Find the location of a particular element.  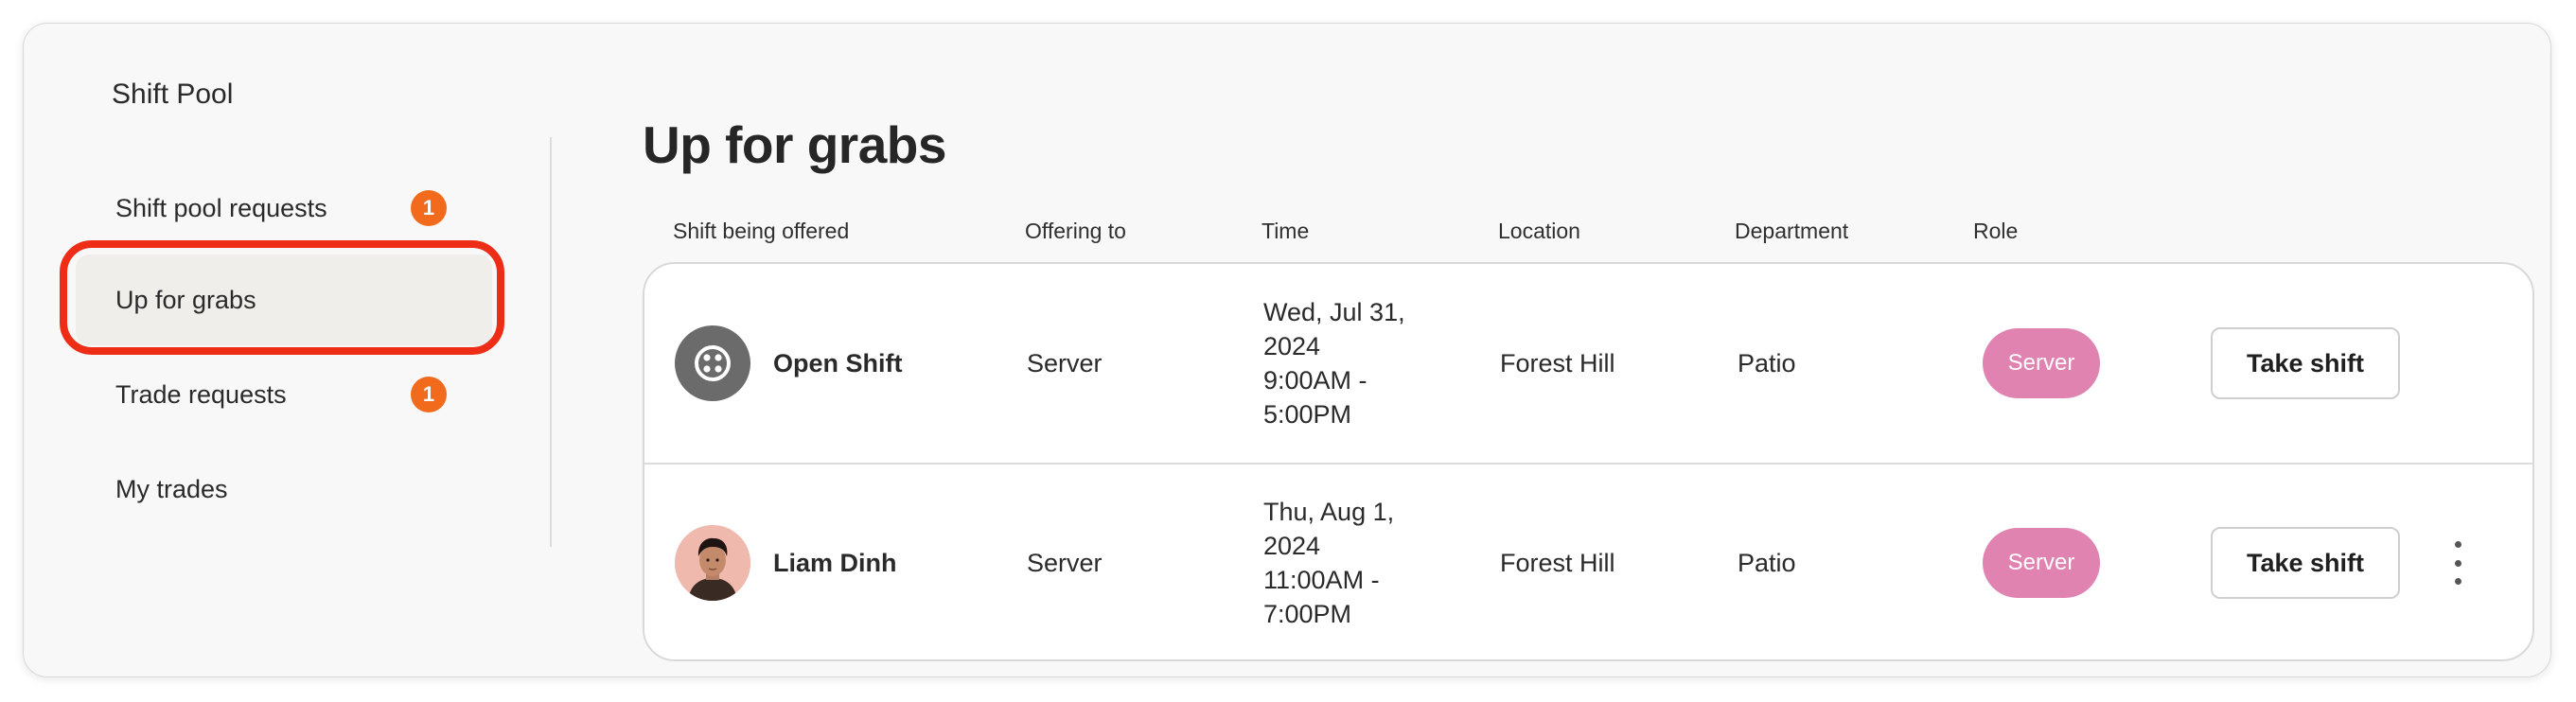

sidebar-item-shift-pool-requests: Shift pool requests 1 is located at coordinates (284, 208).